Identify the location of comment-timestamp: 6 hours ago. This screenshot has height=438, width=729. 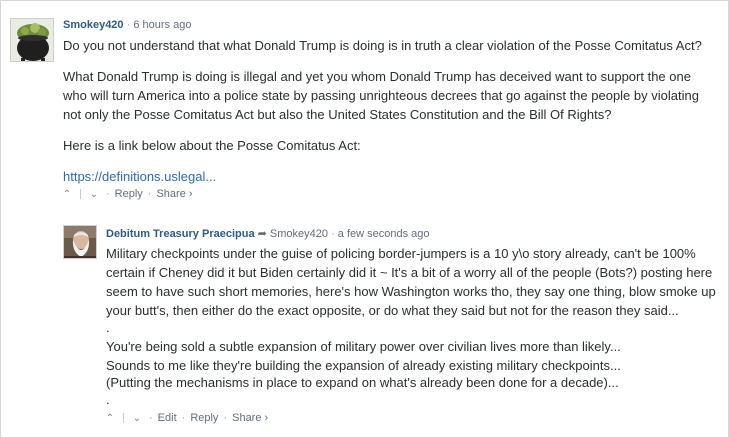
(162, 25).